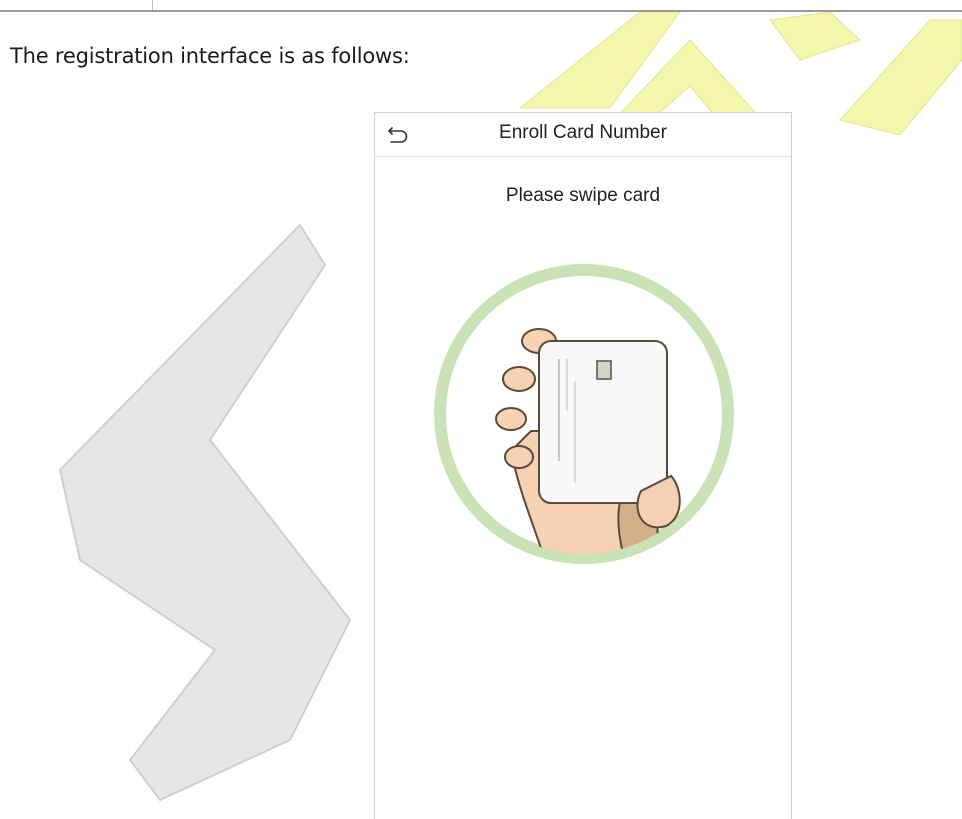 The height and width of the screenshot is (819, 962). I want to click on header-tab-stub, so click(76, 5).